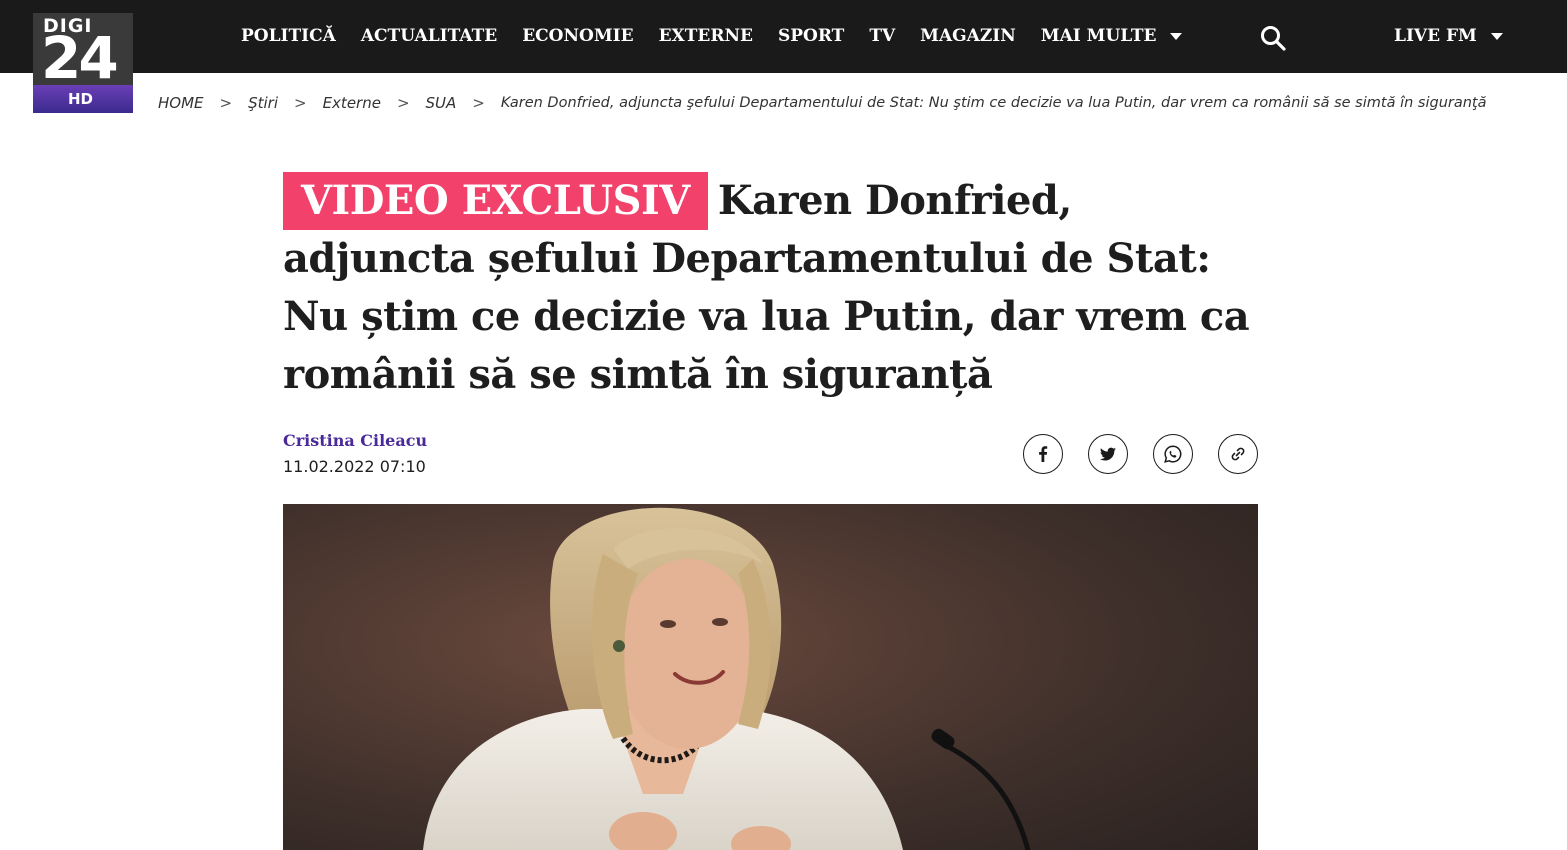  Describe the element at coordinates (181, 103) in the screenshot. I see `breadcrumb-home: HOME` at that location.